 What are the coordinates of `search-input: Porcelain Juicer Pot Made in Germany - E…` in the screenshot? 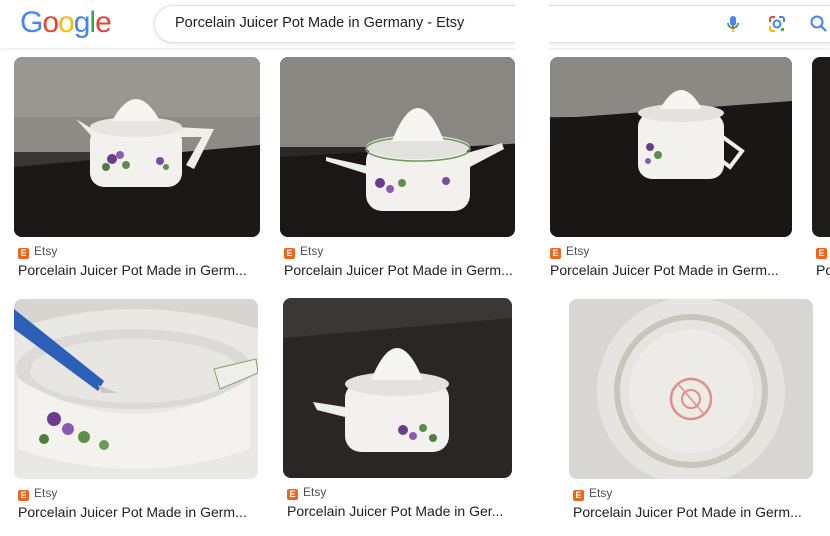 It's located at (319, 23).